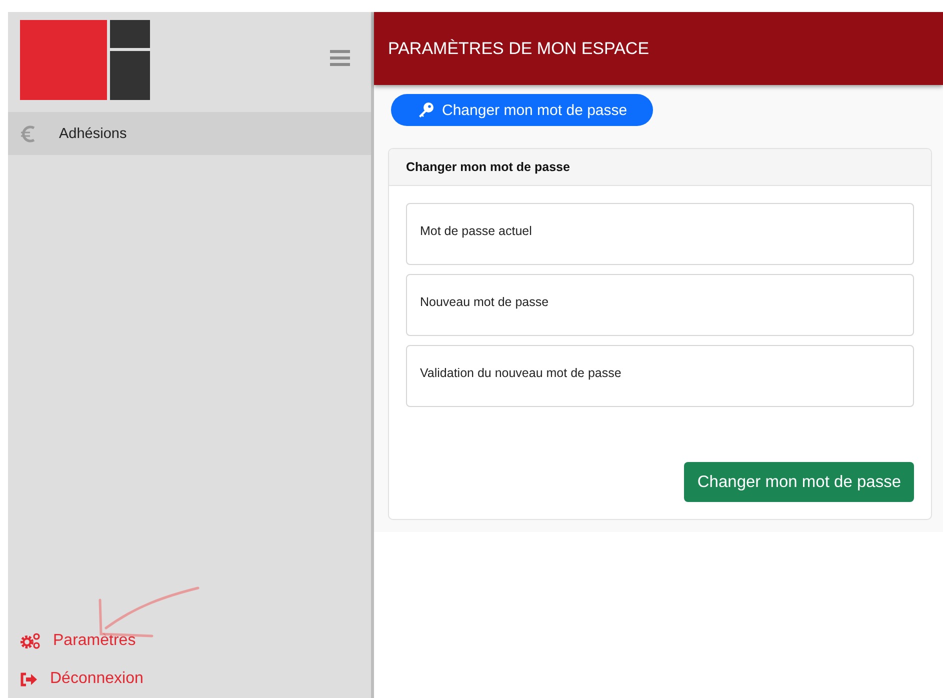 Image resolution: width=943 pixels, height=698 pixels. I want to click on password-field: Mot de passe actuel, so click(660, 234).